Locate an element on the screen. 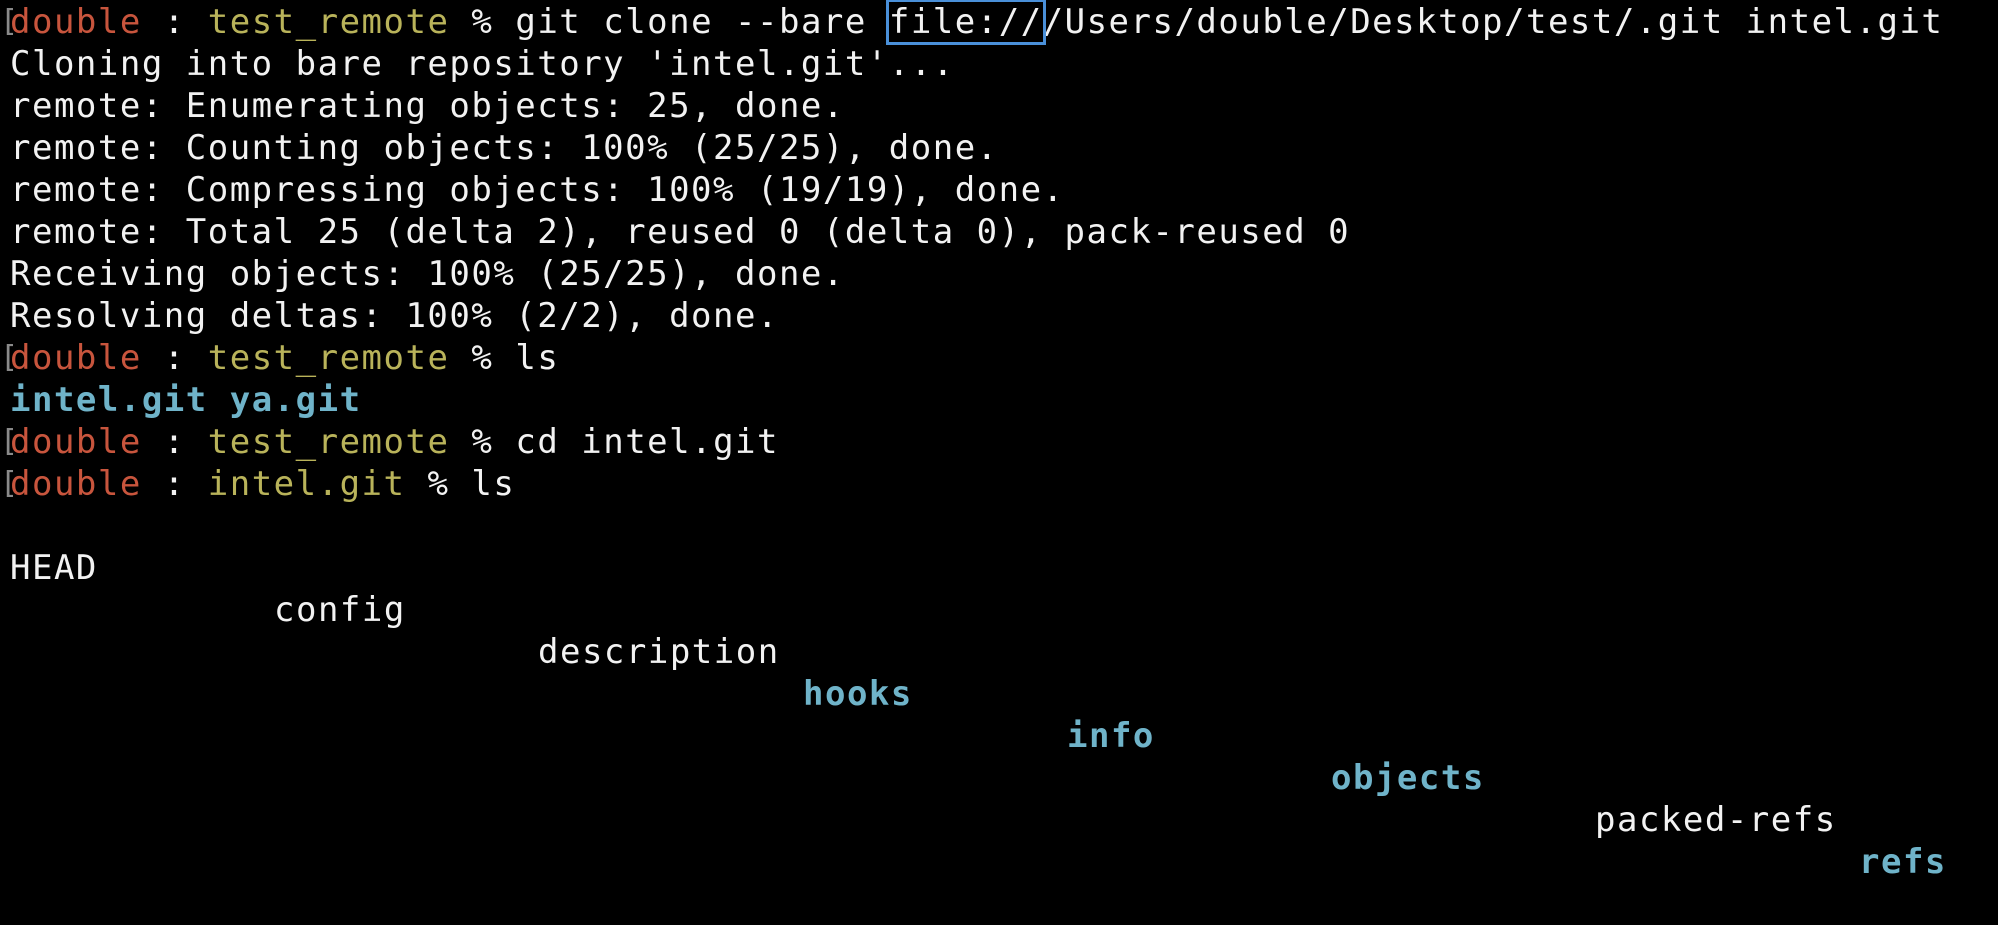 The height and width of the screenshot is (925, 1998). ls-output: intel.git ya.git is located at coordinates (186, 400).